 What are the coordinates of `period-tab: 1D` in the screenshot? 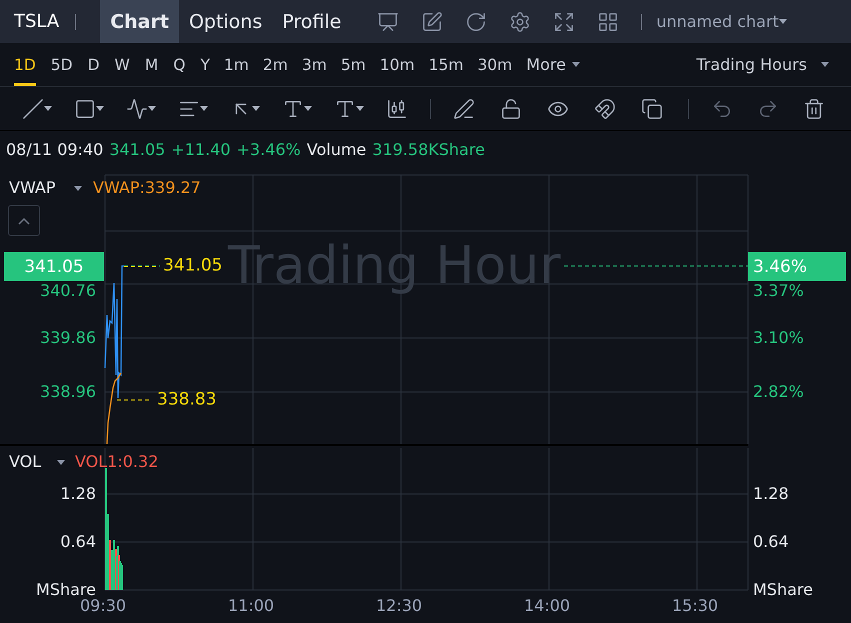 It's located at (25, 64).